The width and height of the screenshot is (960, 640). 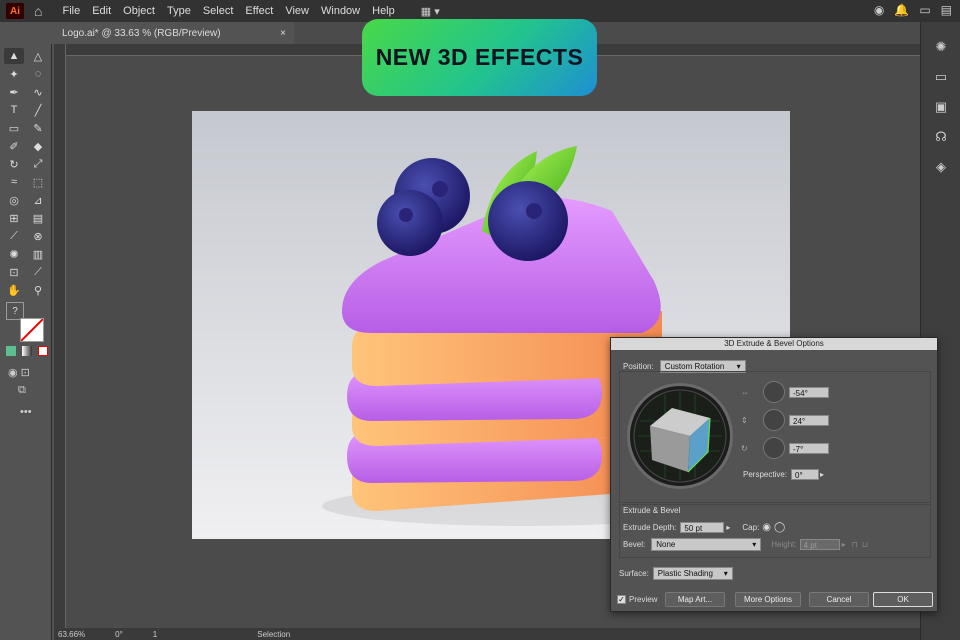 I want to click on menu-window: Window, so click(x=340, y=11).